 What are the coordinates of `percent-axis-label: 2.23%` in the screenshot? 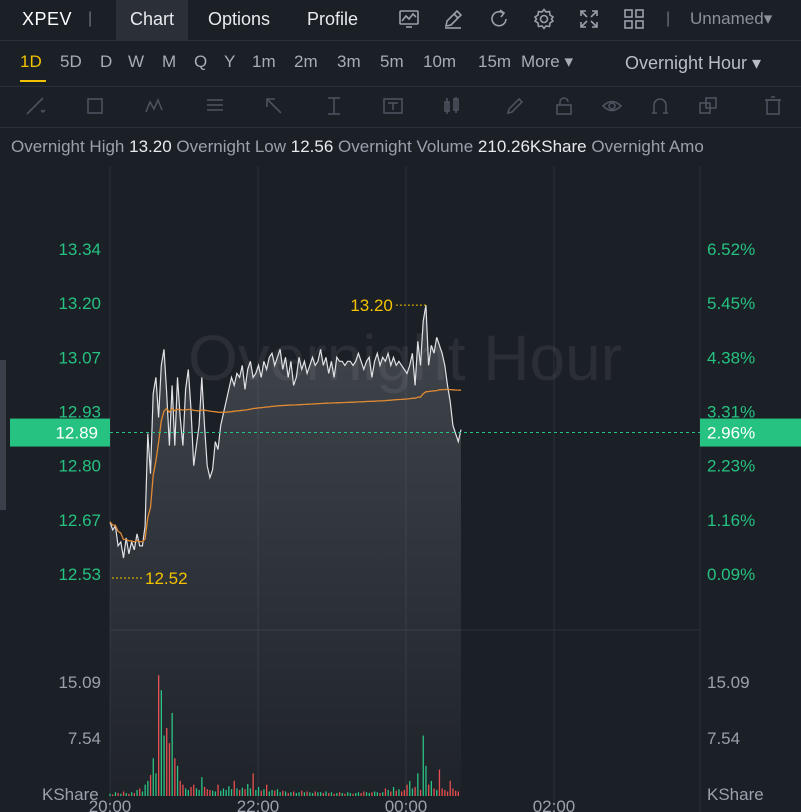 It's located at (731, 466).